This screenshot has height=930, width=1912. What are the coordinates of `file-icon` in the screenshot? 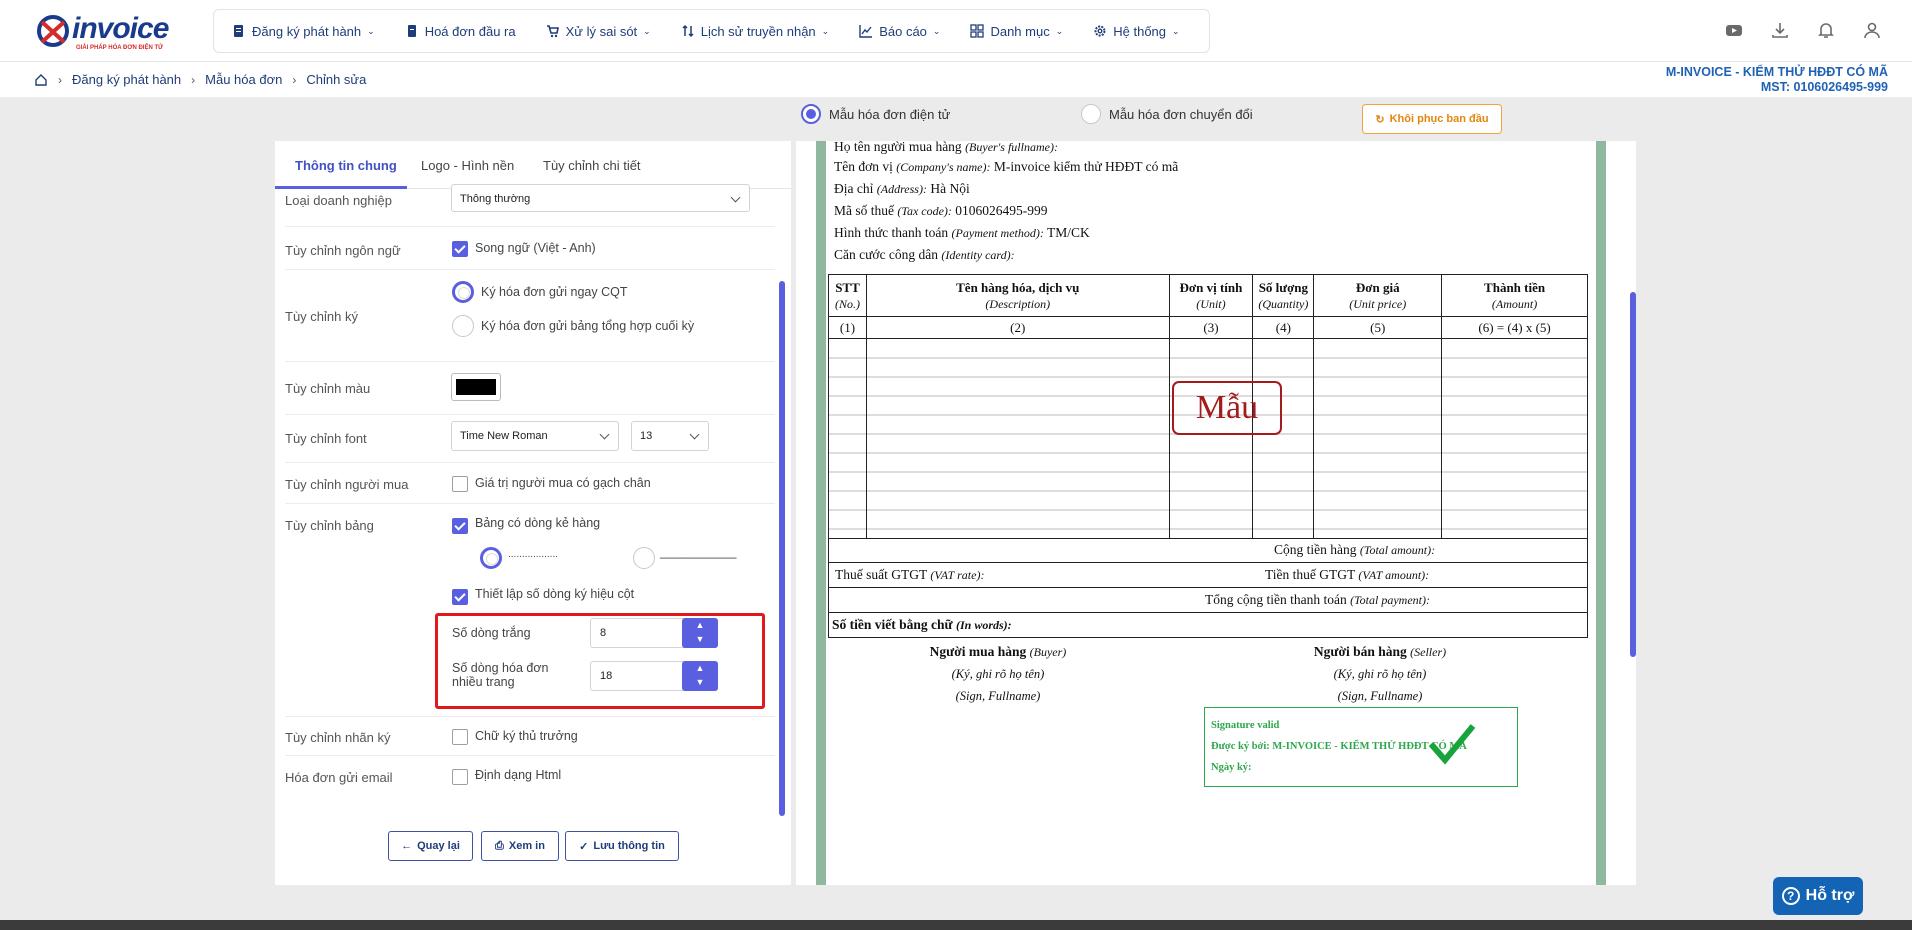 It's located at (411, 31).